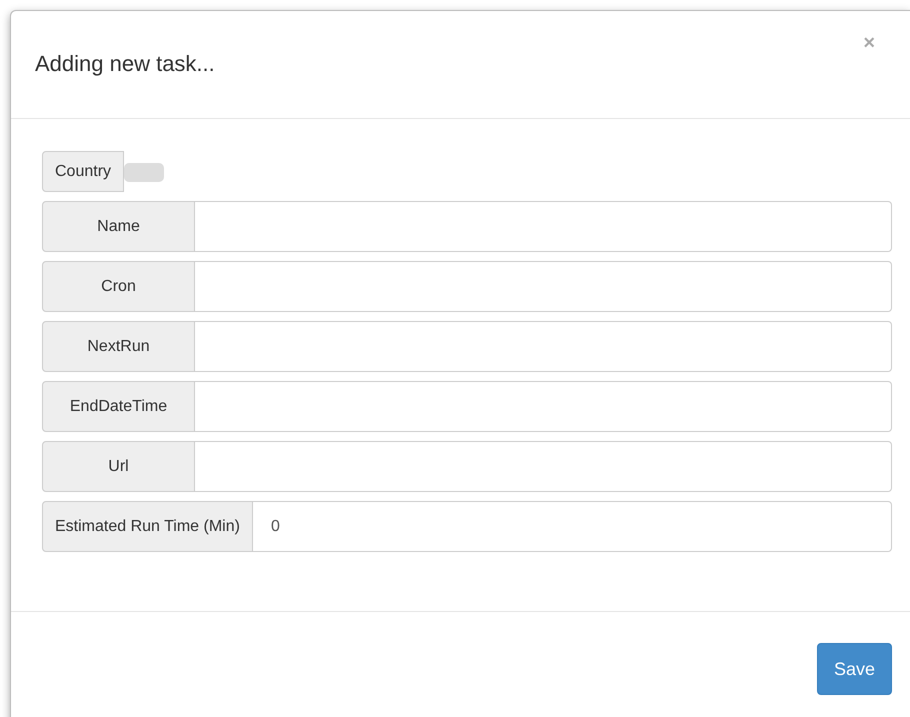 The height and width of the screenshot is (717, 910). What do you see at coordinates (854, 669) in the screenshot?
I see `save-button: Save` at bounding box center [854, 669].